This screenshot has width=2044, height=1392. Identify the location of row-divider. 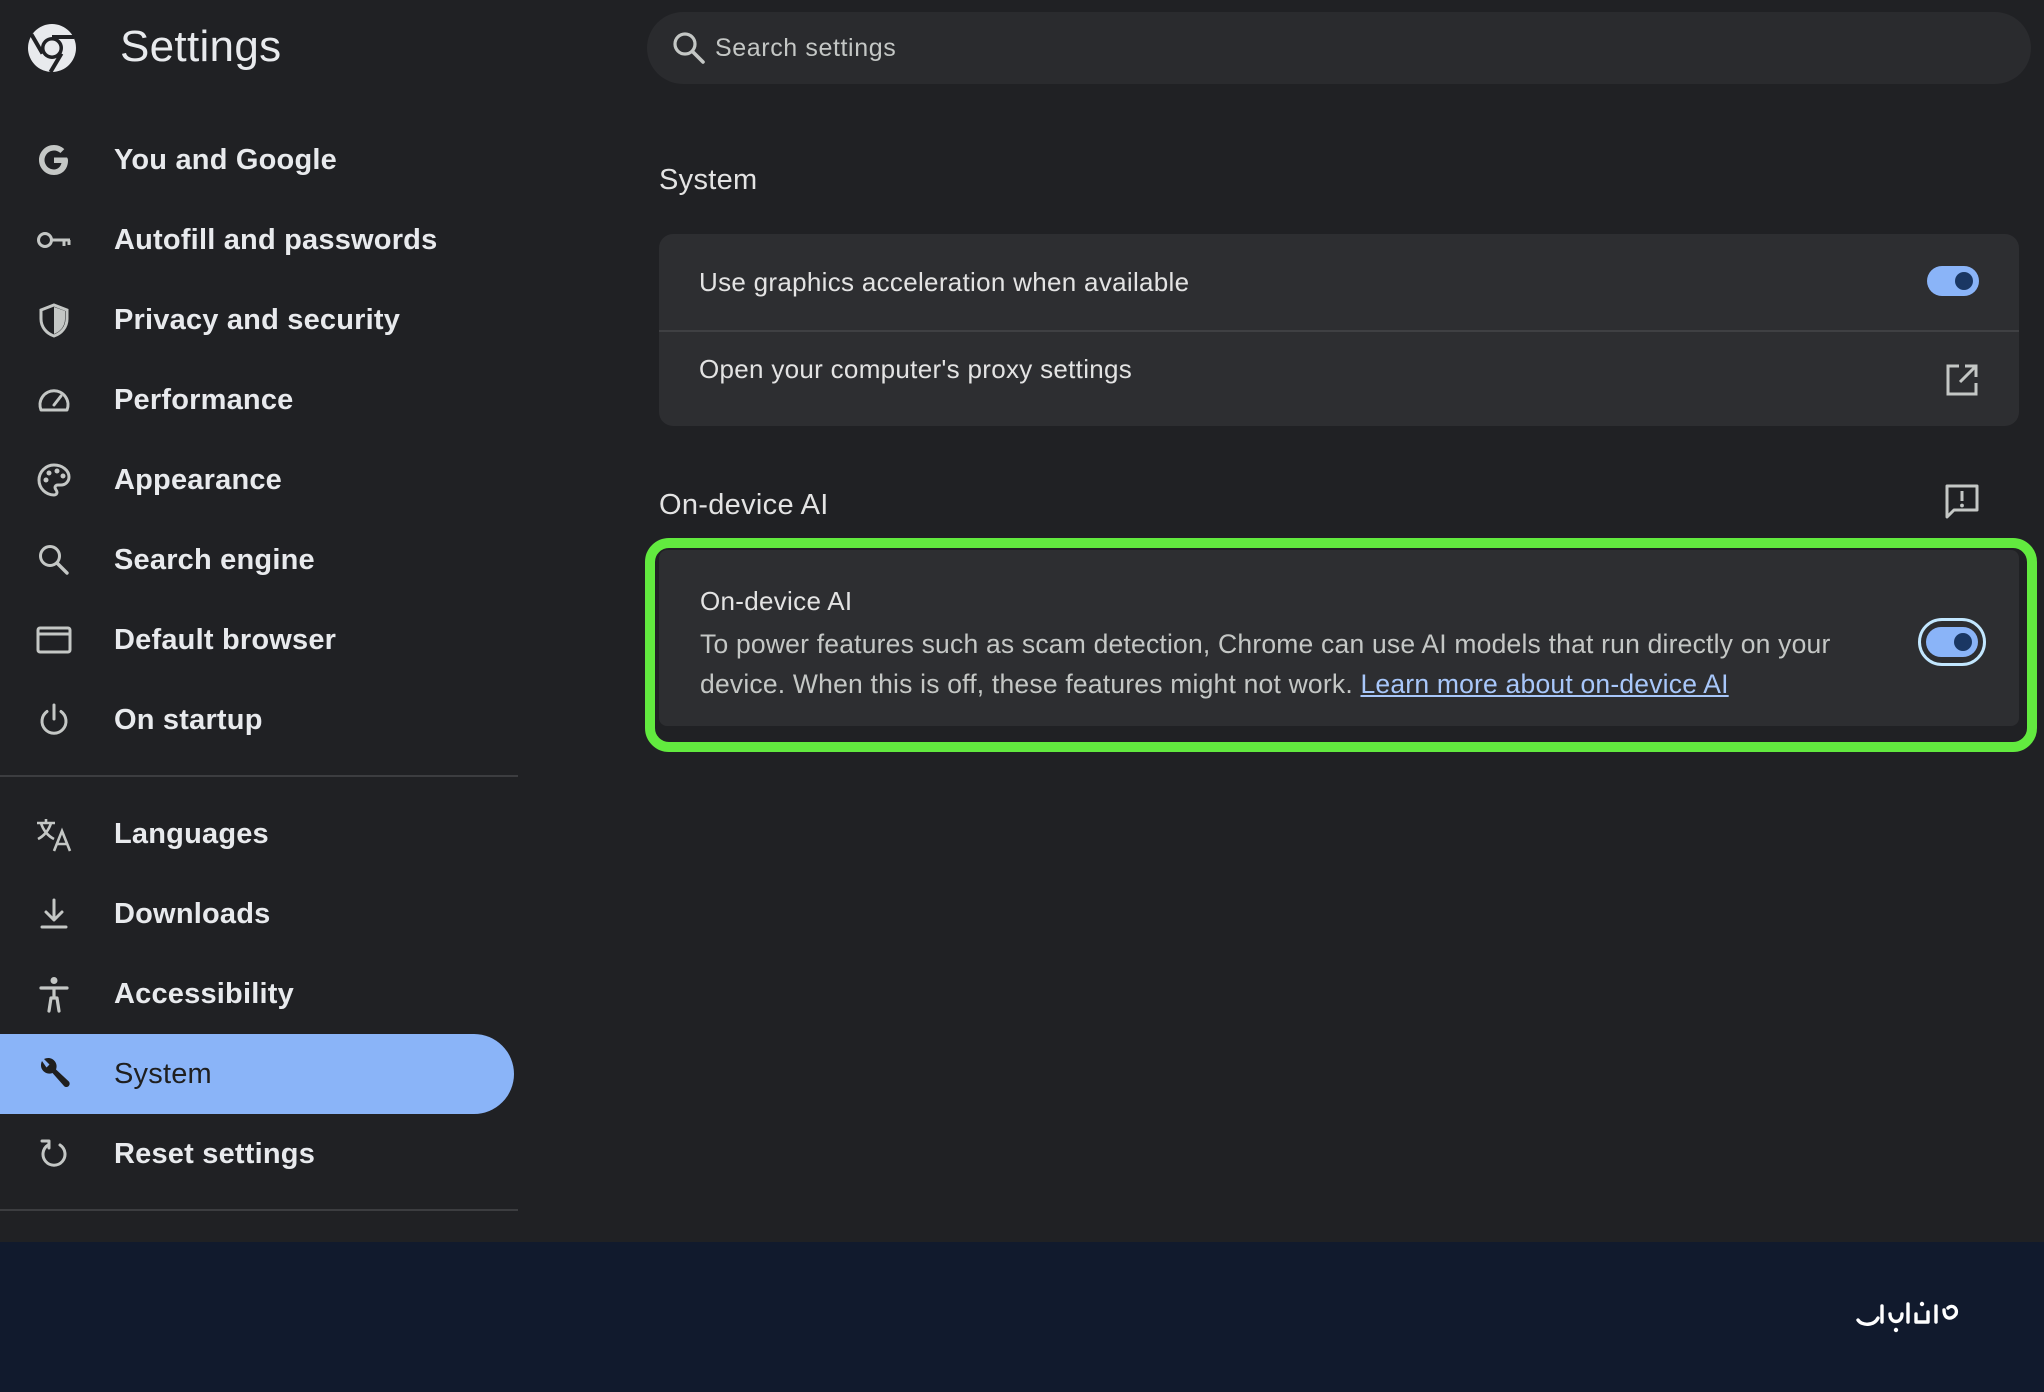
(1339, 331).